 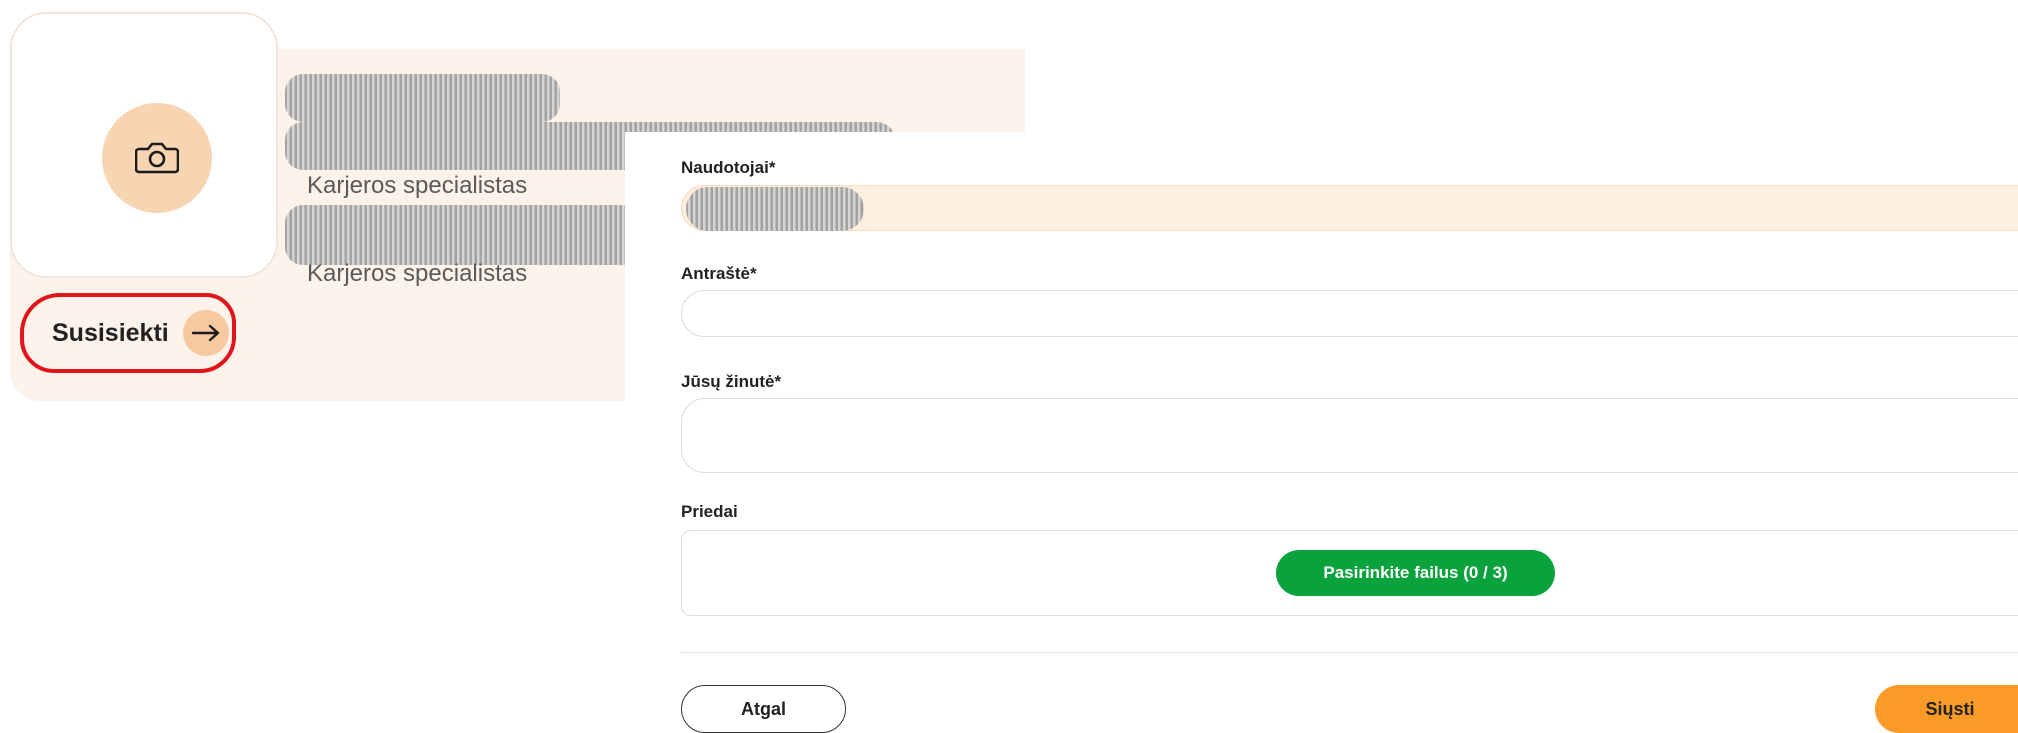 What do you see at coordinates (731, 381) in the screenshot?
I see `message-label: Jūsų žinutė*` at bounding box center [731, 381].